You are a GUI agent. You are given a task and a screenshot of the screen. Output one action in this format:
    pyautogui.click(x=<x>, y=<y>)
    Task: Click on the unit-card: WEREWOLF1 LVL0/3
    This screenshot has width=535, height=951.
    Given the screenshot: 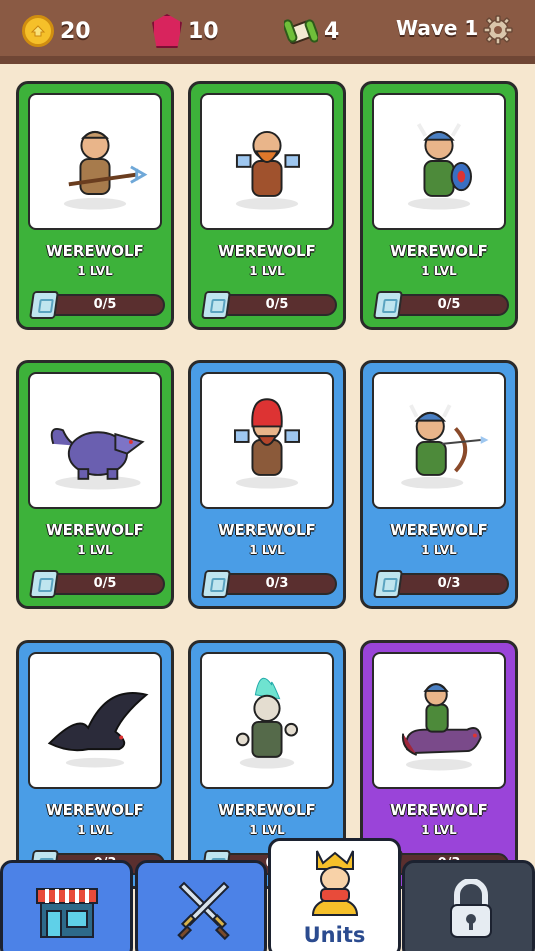 What is the action you would take?
    pyautogui.click(x=95, y=764)
    